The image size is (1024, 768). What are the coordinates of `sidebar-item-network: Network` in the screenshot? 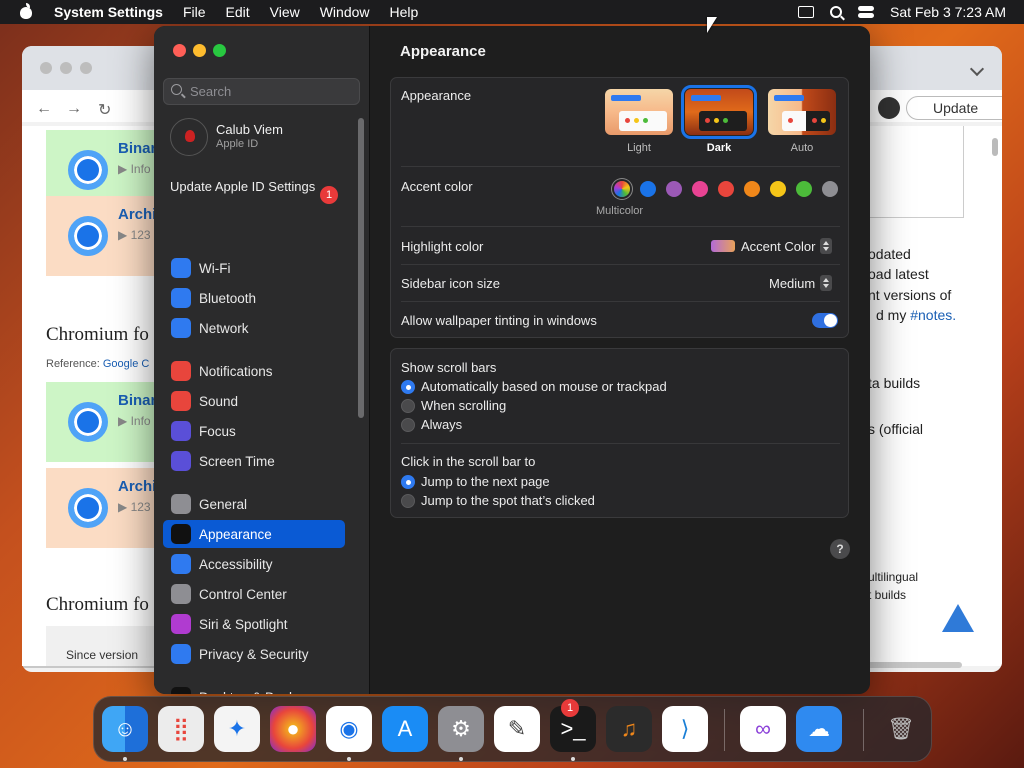 It's located at (254, 328).